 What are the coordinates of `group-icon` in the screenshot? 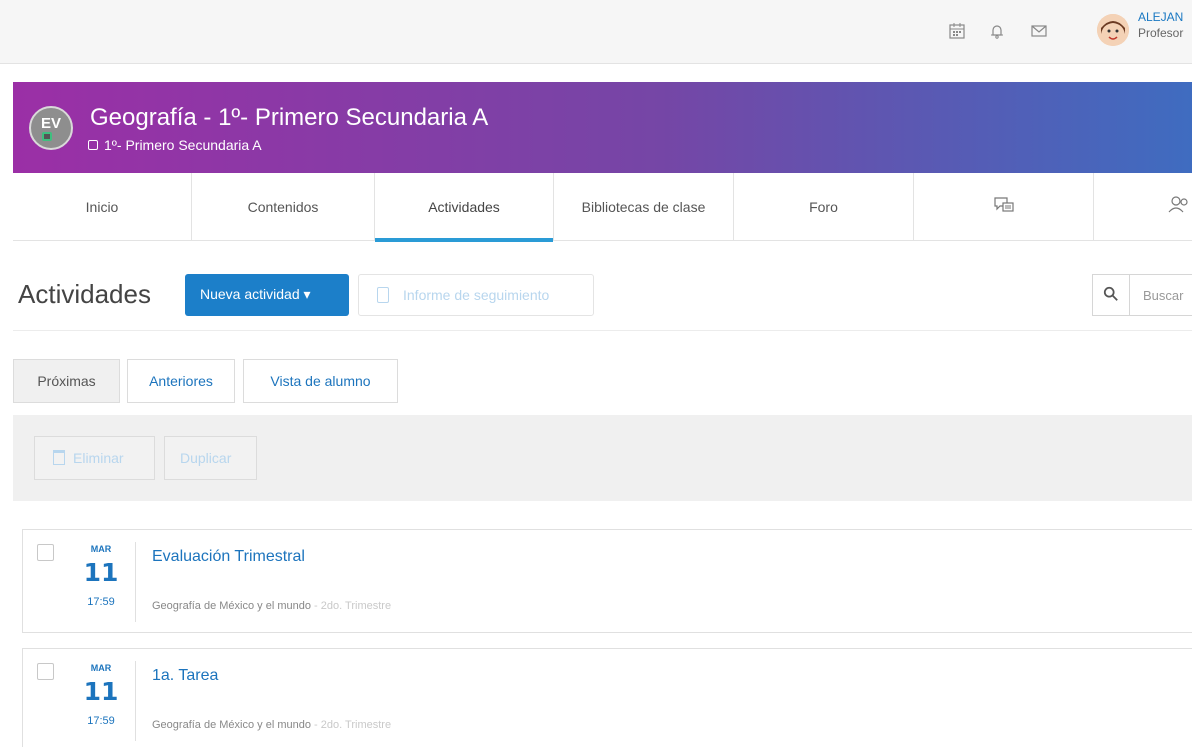 It's located at (93, 145).